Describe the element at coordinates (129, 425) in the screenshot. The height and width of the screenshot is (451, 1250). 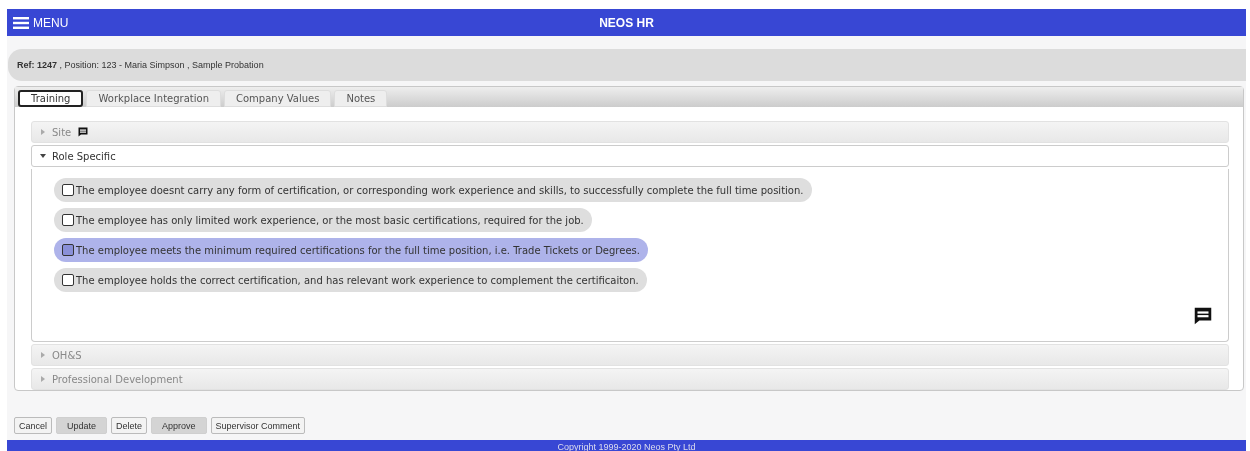
I see `action-button: Delete` at that location.